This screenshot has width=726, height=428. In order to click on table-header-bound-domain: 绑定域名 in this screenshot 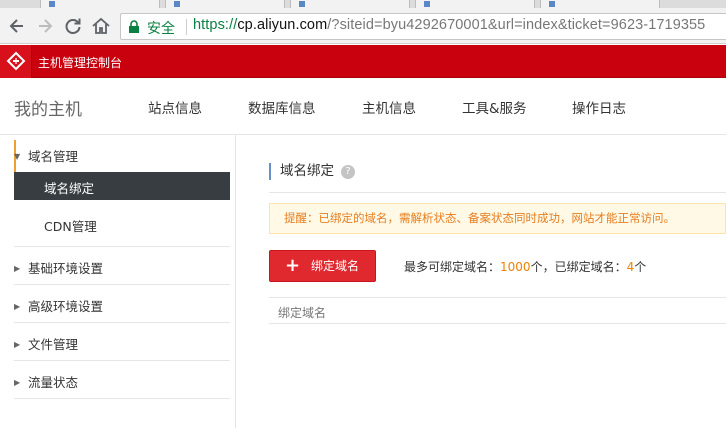, I will do `click(302, 313)`.